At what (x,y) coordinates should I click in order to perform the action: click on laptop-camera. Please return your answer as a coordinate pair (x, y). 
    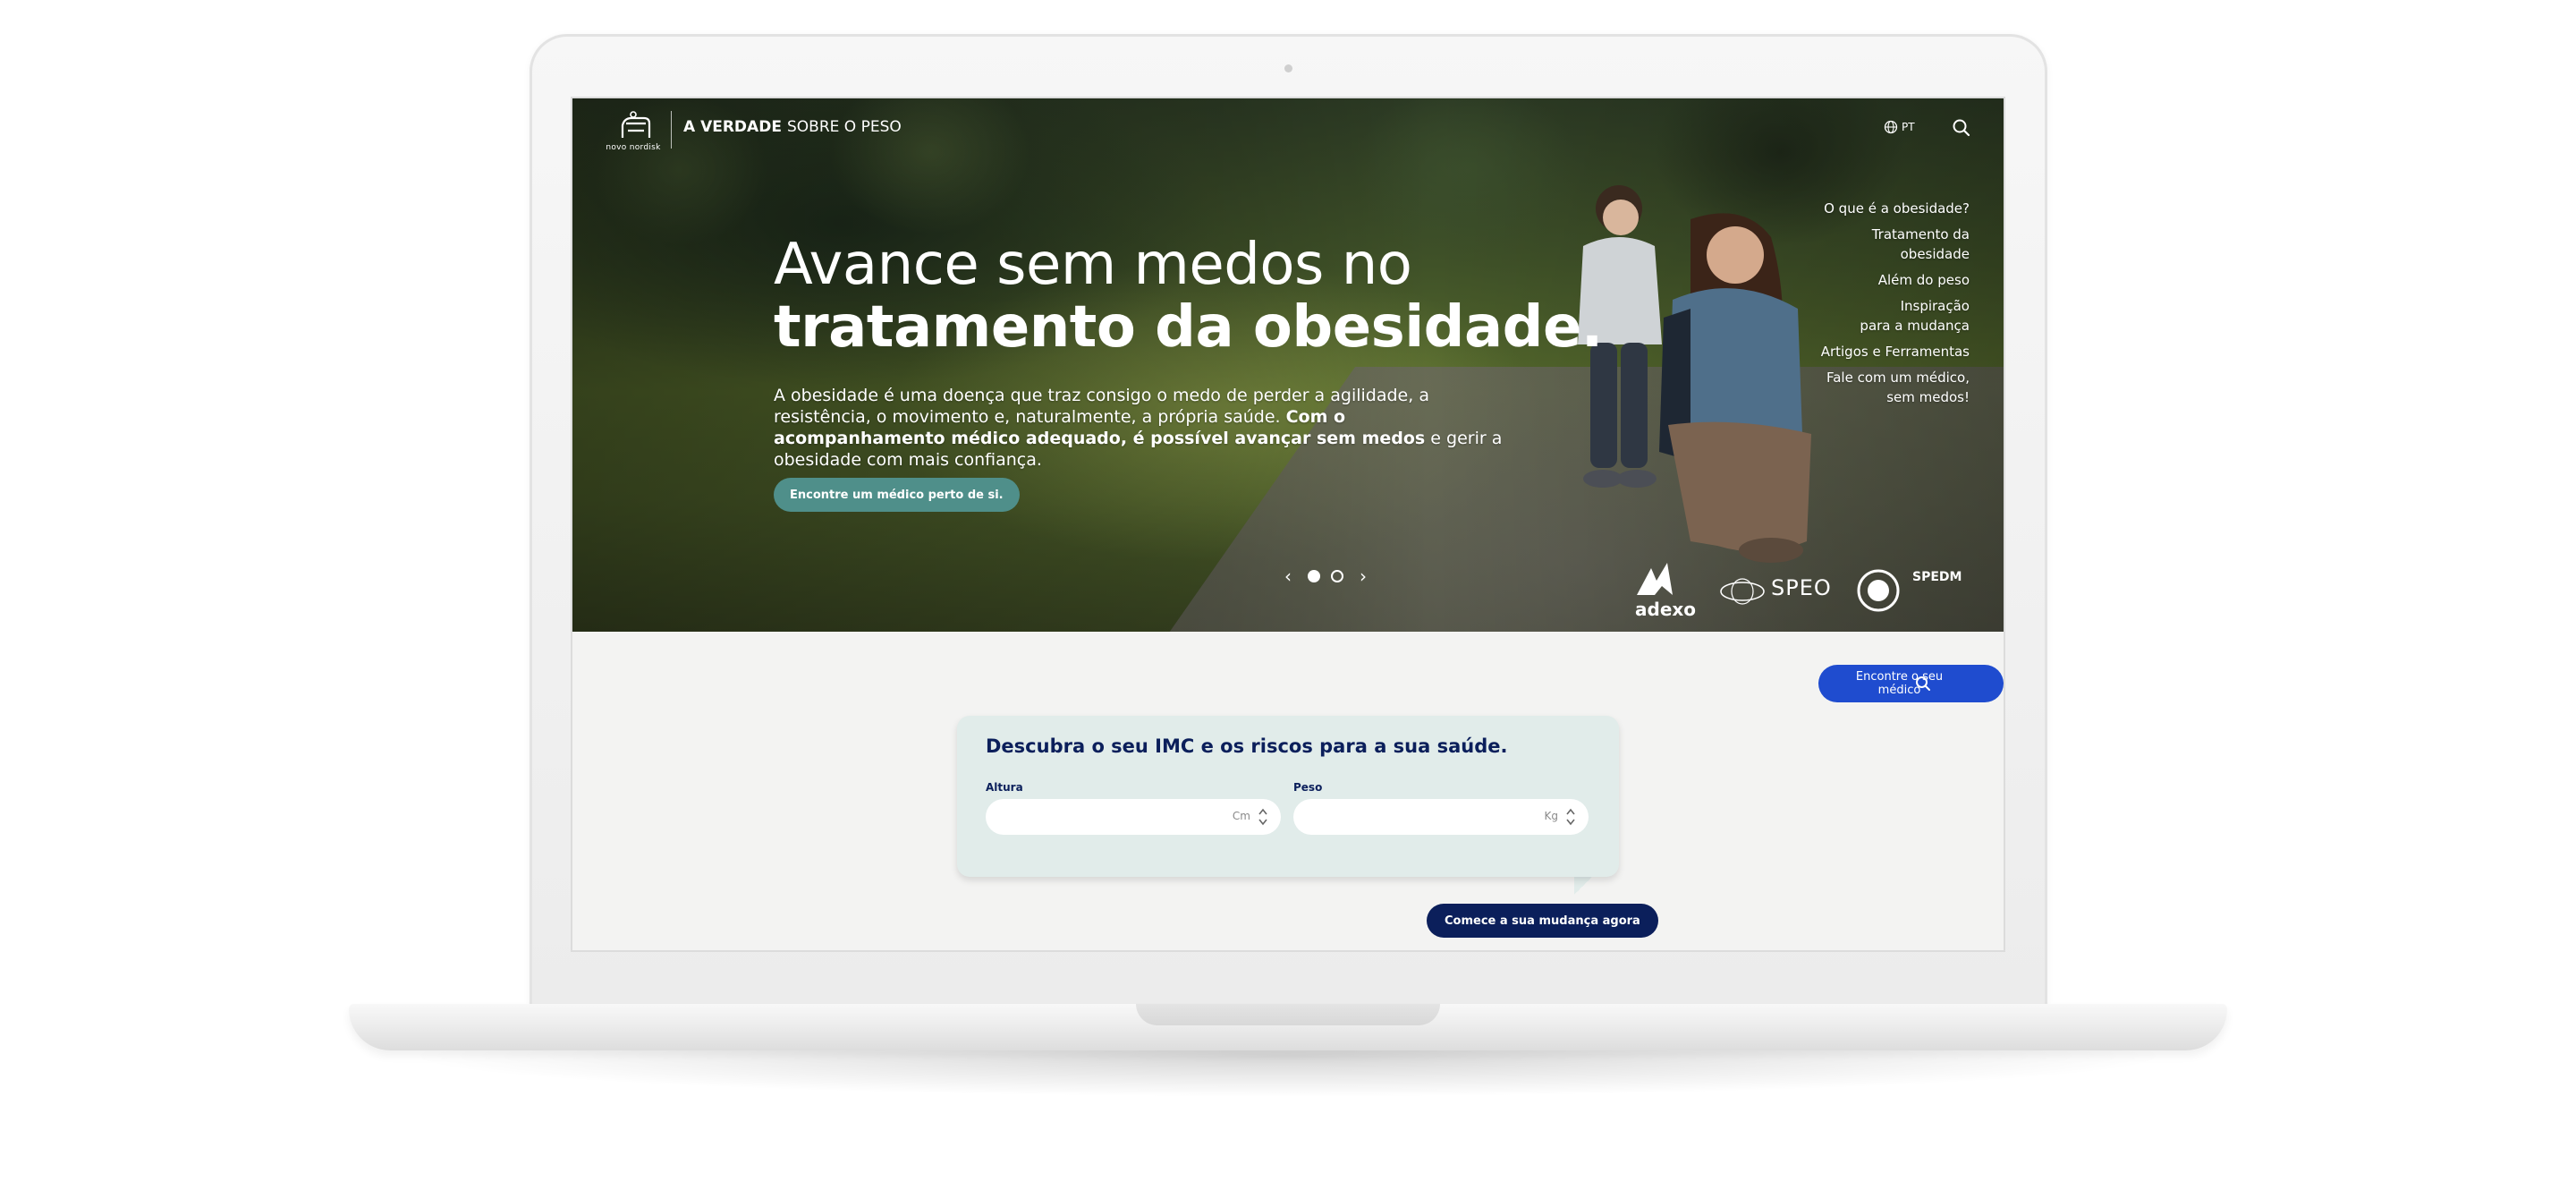
    Looking at the image, I should click on (1288, 68).